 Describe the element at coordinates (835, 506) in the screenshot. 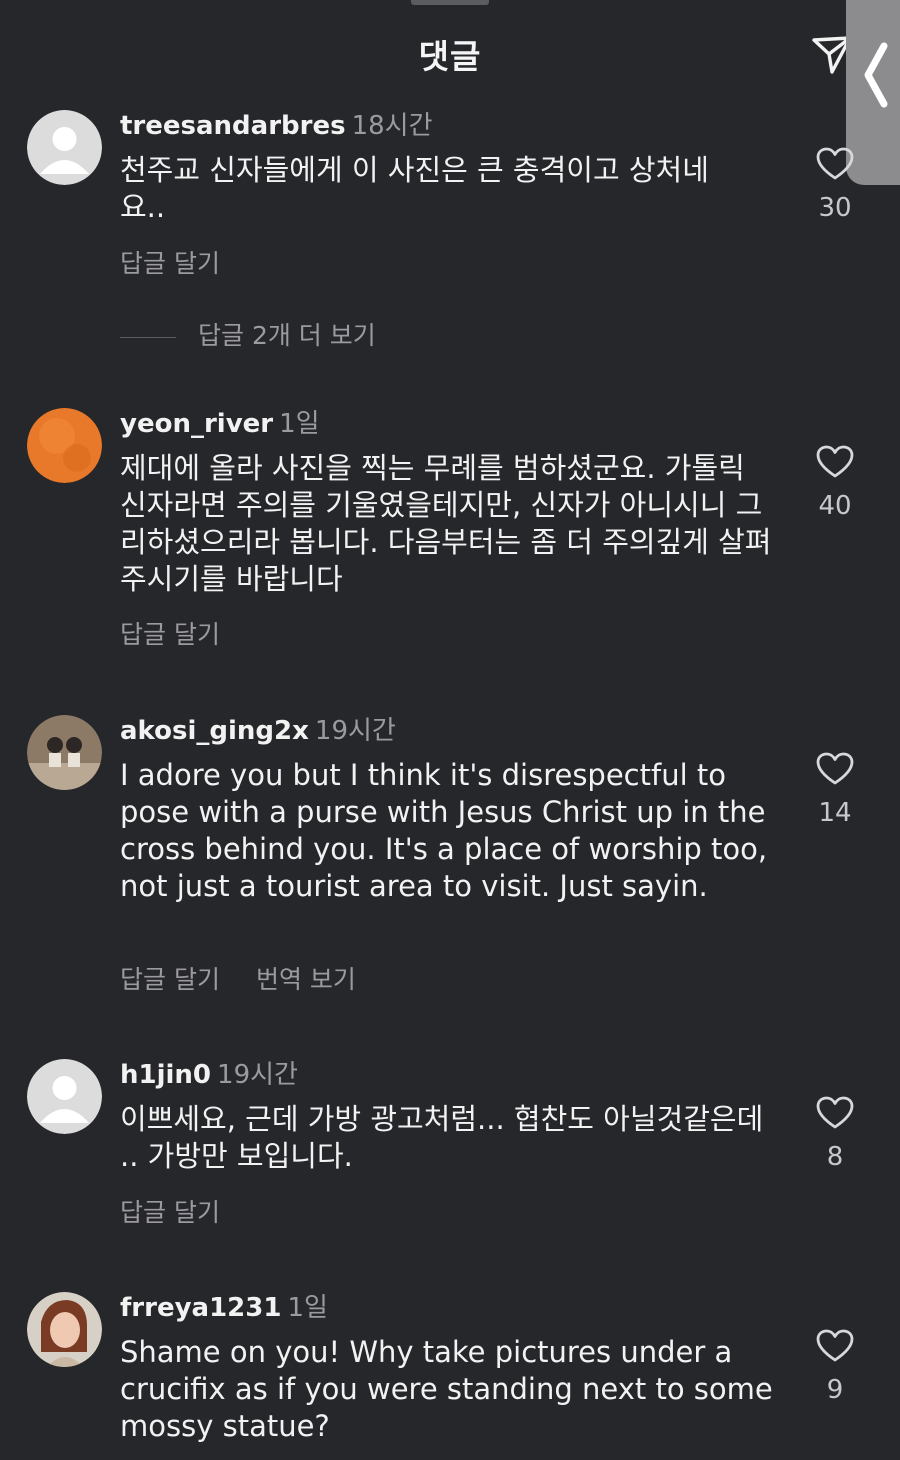

I see `like-count: 40` at that location.